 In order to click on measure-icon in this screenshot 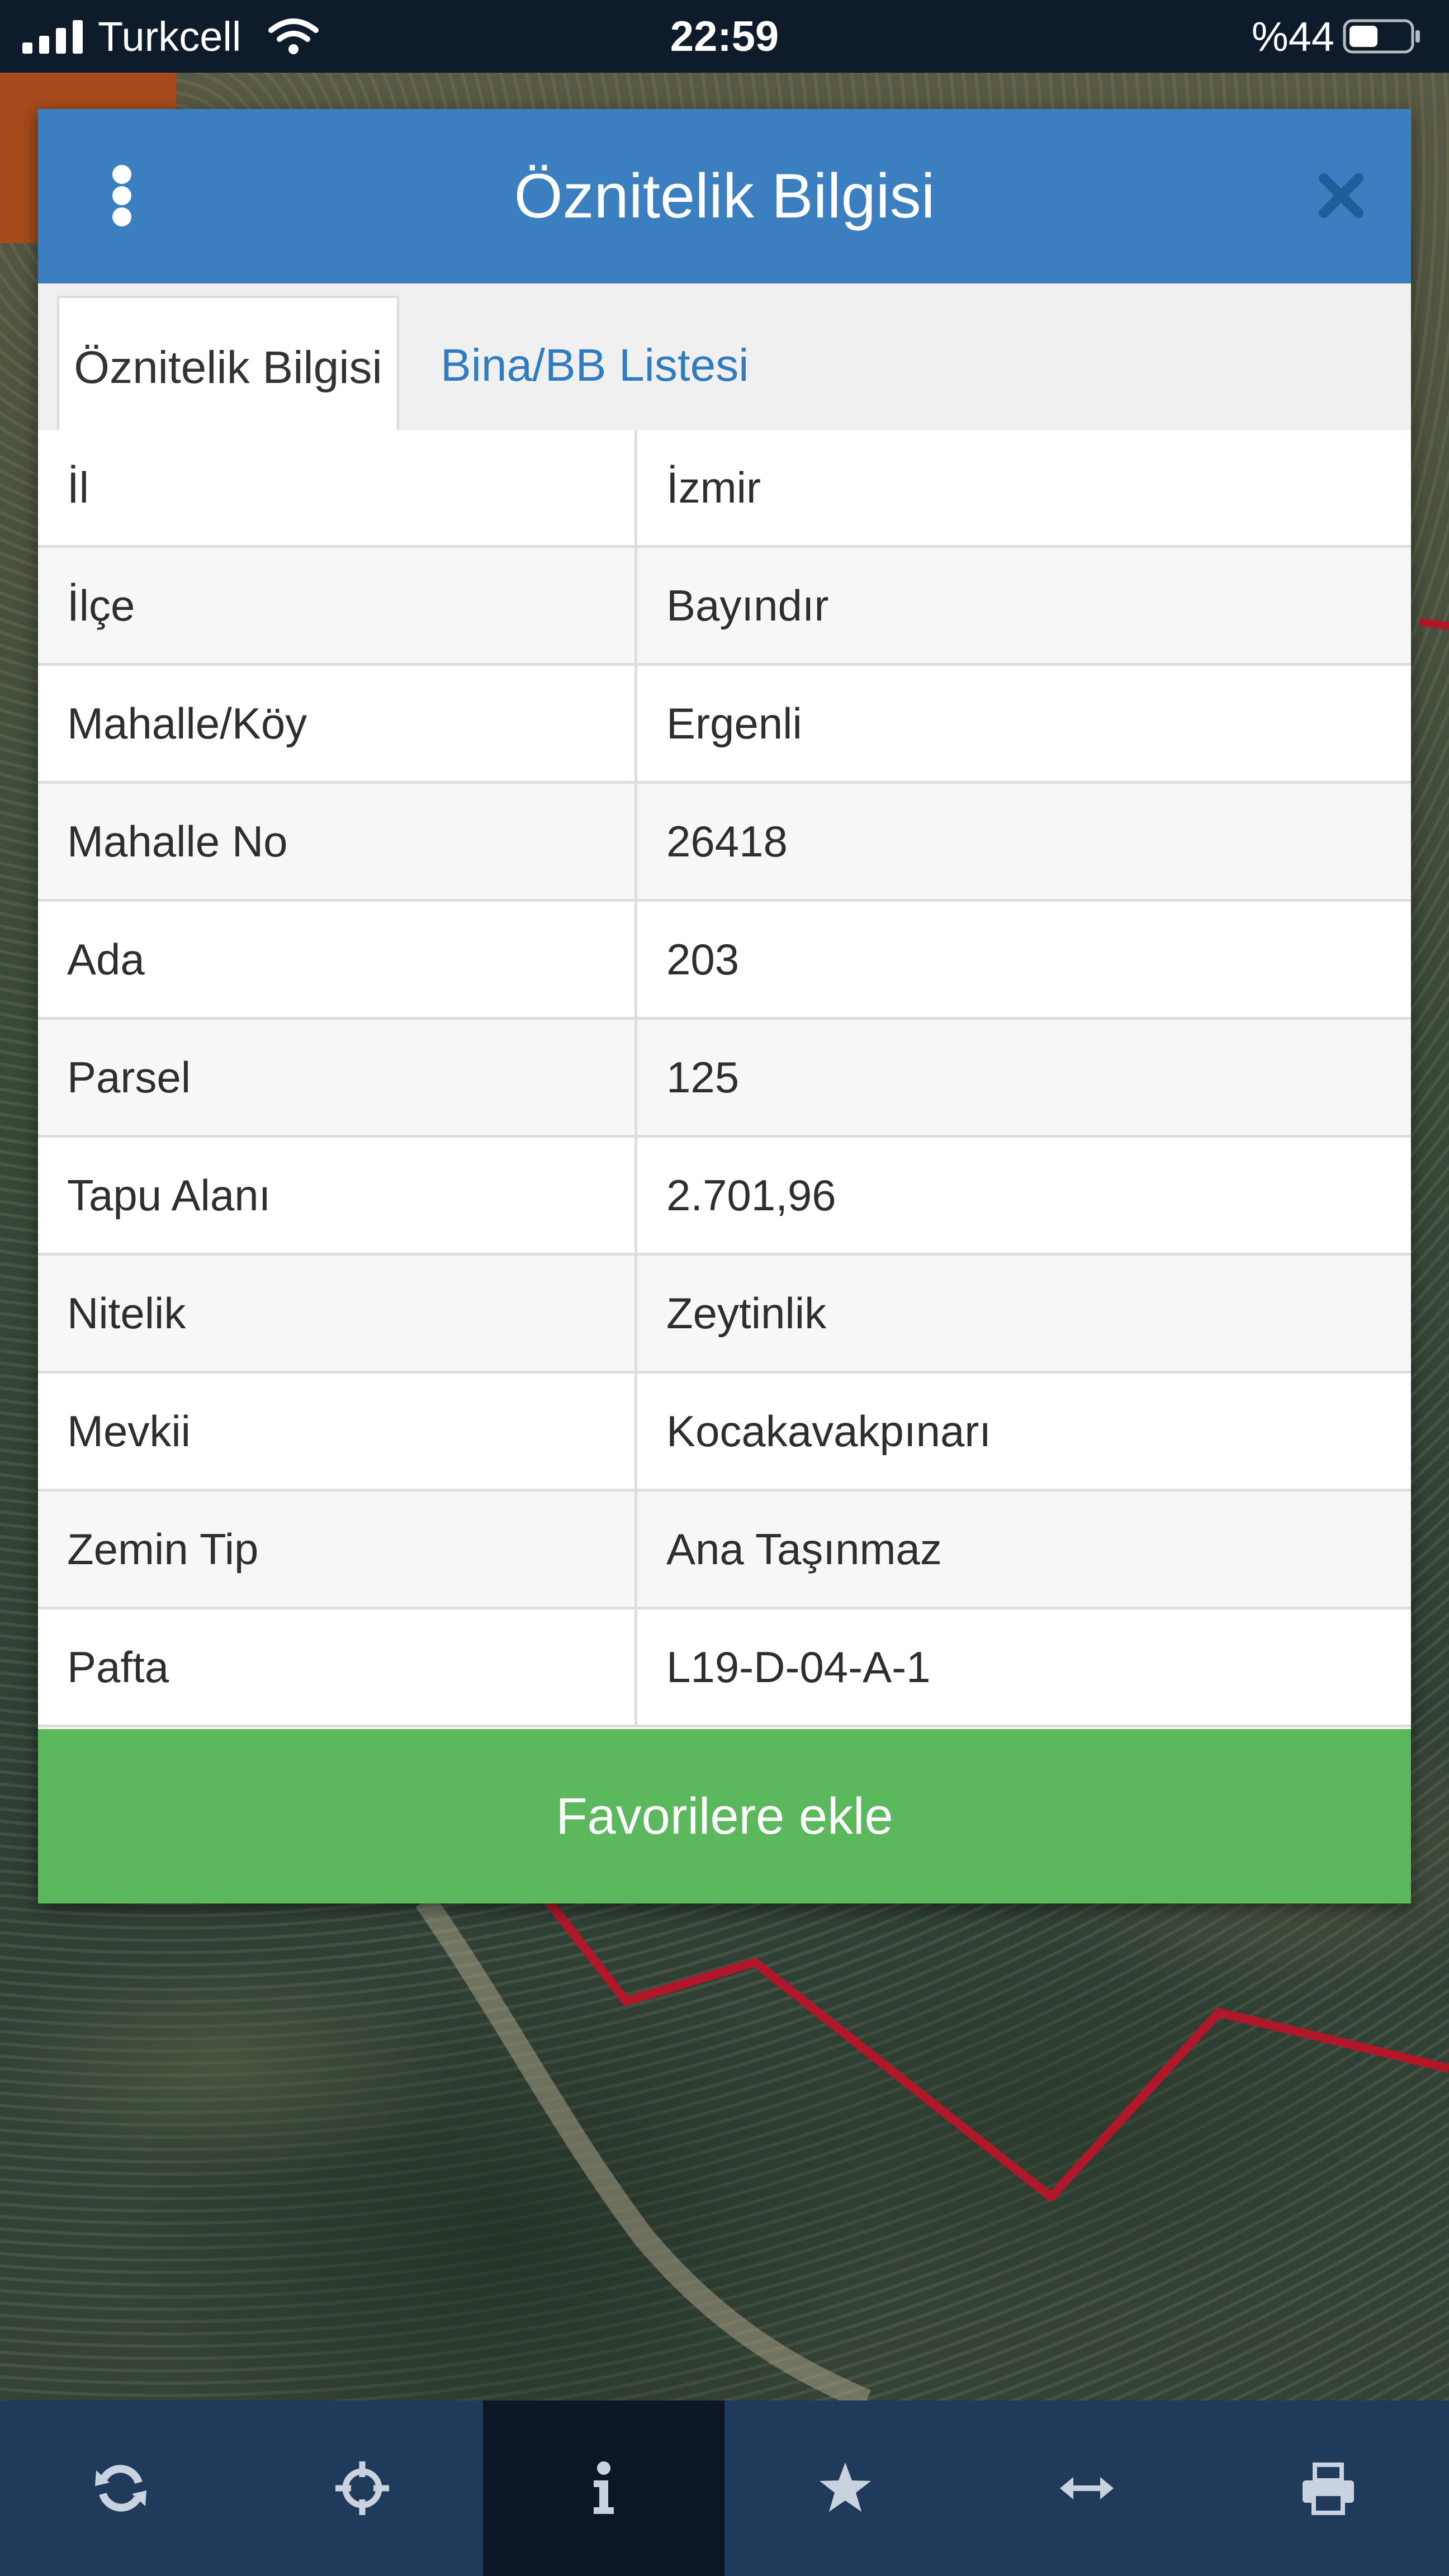, I will do `click(1087, 2488)`.